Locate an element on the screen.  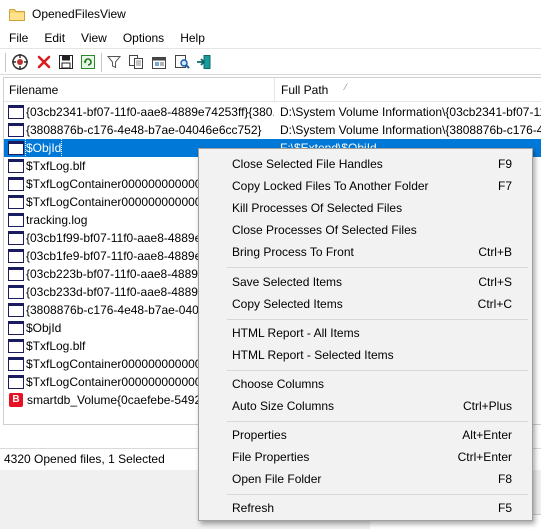
row-filename: {3808876b-c176-4e48-b7ae-04046e6cc752} is located at coordinates (144, 130).